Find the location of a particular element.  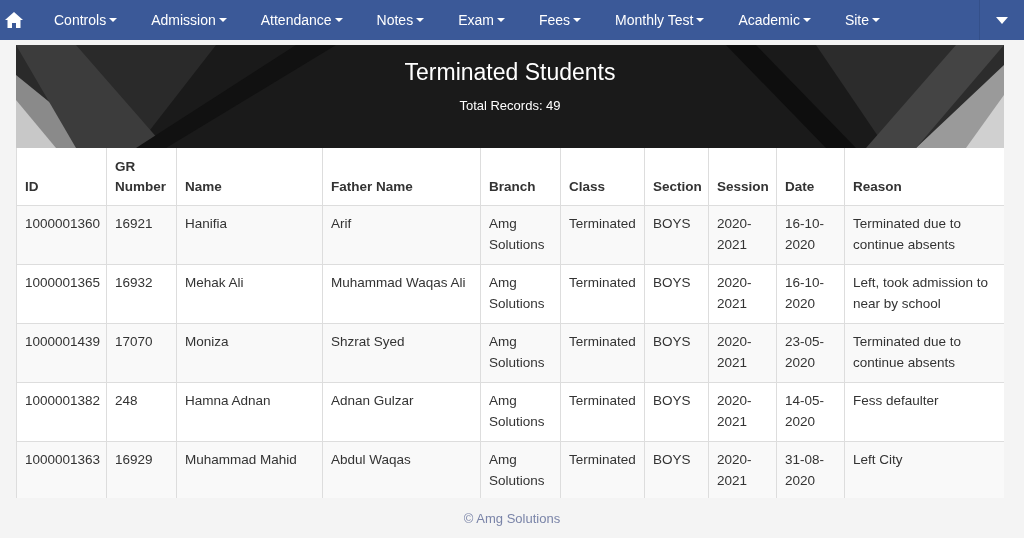

column-header: Branch is located at coordinates (520, 177).